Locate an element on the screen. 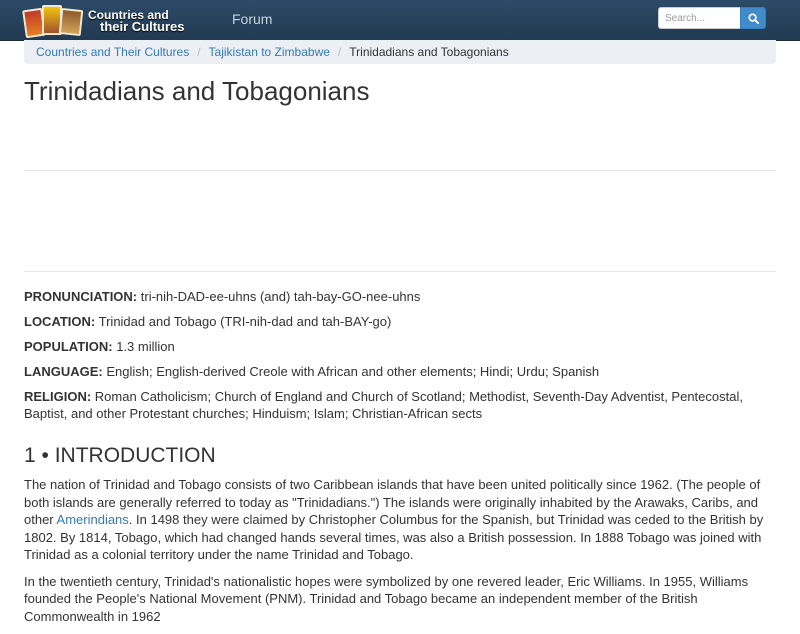 This screenshot has height=634, width=800. logo-line-2: their Cultures is located at coordinates (142, 26).